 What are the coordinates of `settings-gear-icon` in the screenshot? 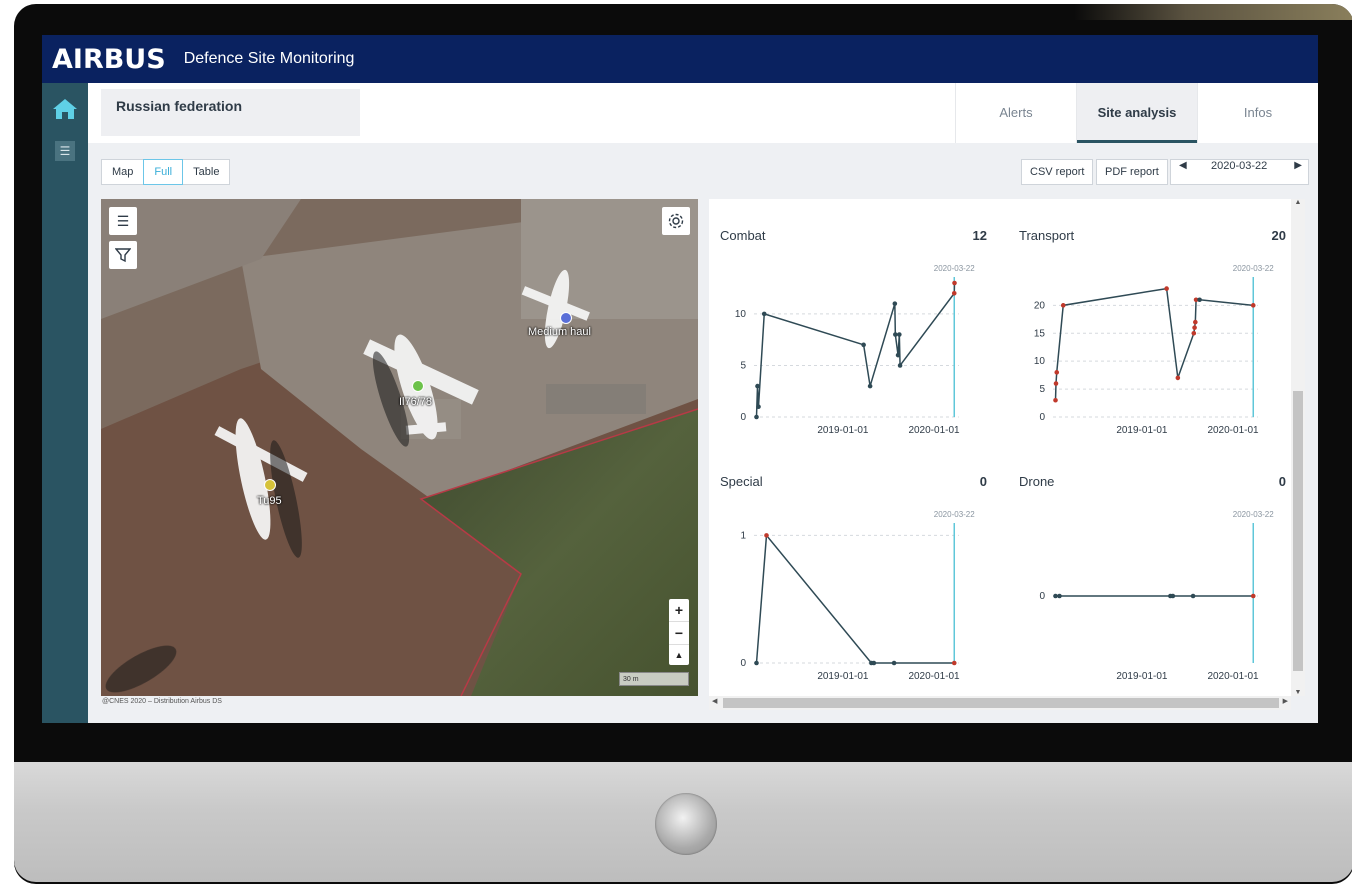 It's located at (676, 221).